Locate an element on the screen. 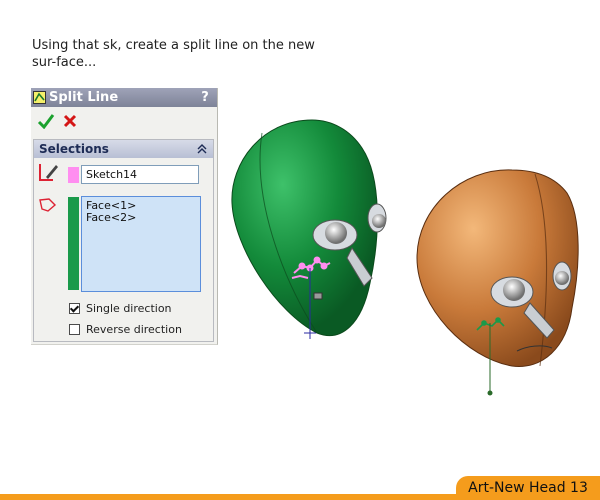 This screenshot has height=500, width=600. footer-tab: Art-New Head 13 is located at coordinates (528, 488).